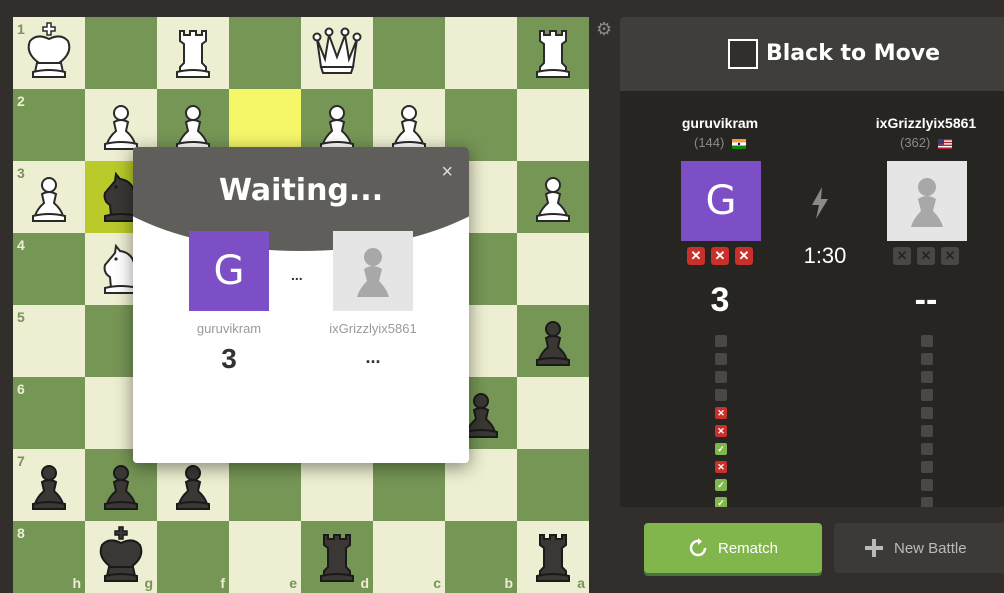 This screenshot has height=593, width=1004. Describe the element at coordinates (553, 269) in the screenshot. I see `square-a4` at that location.